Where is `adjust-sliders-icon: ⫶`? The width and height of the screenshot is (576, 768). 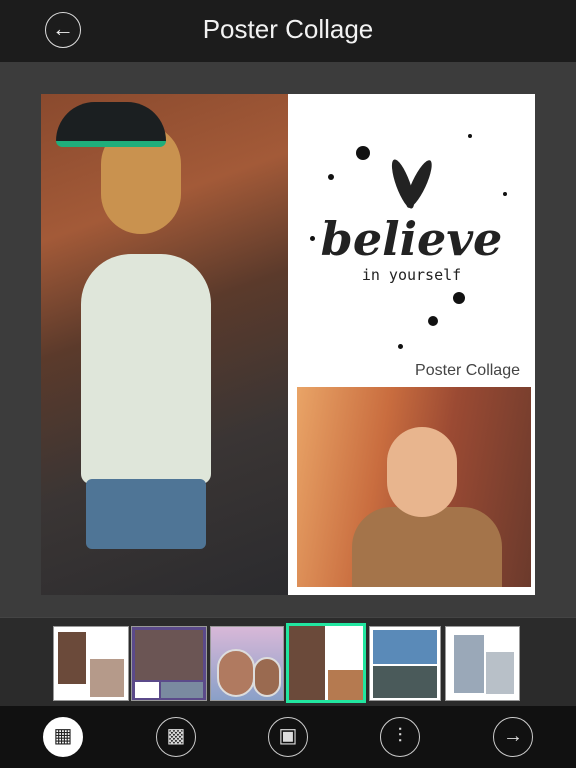 adjust-sliders-icon: ⫶ is located at coordinates (400, 737).